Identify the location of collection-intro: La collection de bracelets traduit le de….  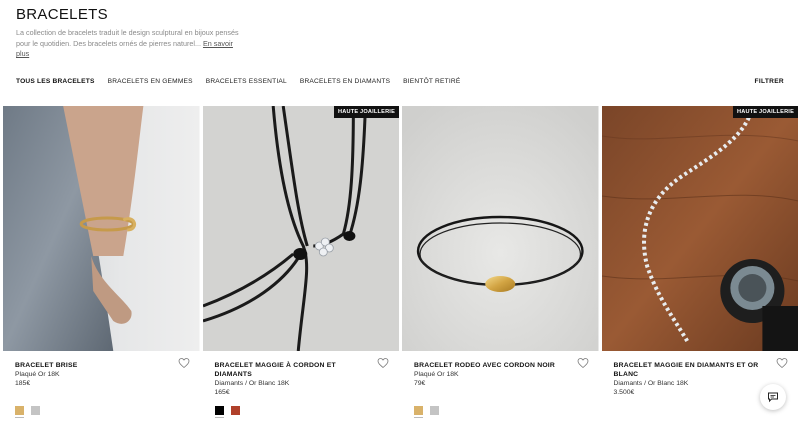
(131, 44).